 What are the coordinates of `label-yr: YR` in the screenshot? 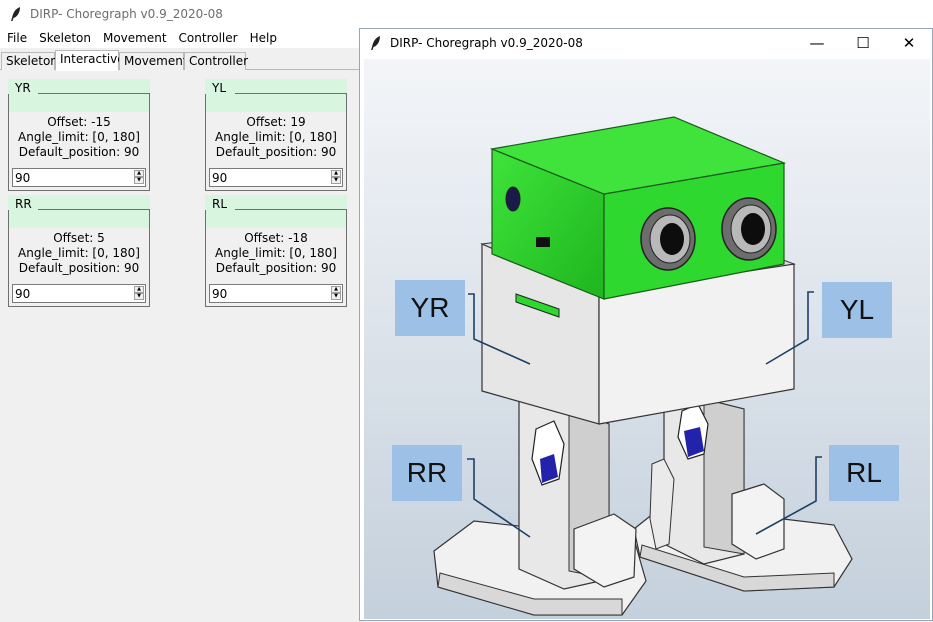 It's located at (430, 308).